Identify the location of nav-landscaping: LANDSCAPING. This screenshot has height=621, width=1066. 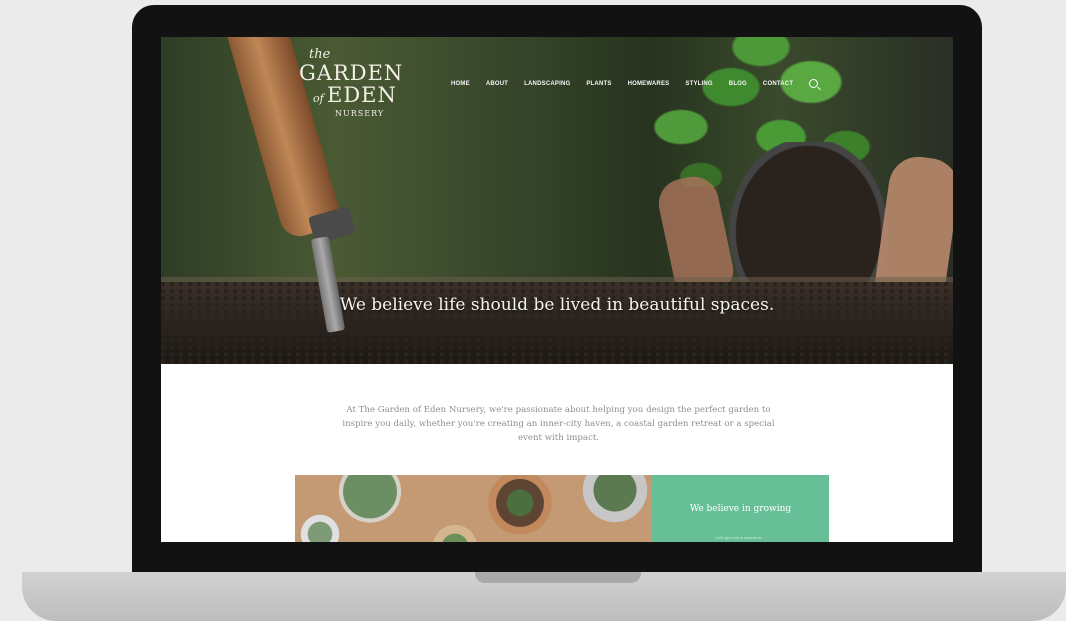
(547, 84).